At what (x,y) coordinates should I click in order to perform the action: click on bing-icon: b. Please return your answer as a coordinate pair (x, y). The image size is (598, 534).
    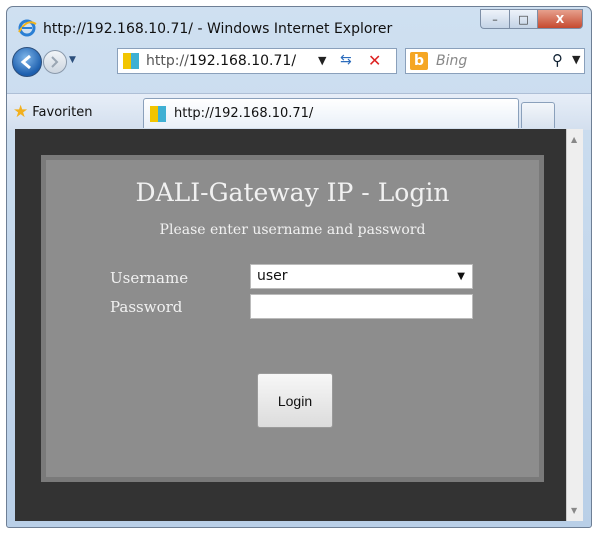
    Looking at the image, I should click on (419, 61).